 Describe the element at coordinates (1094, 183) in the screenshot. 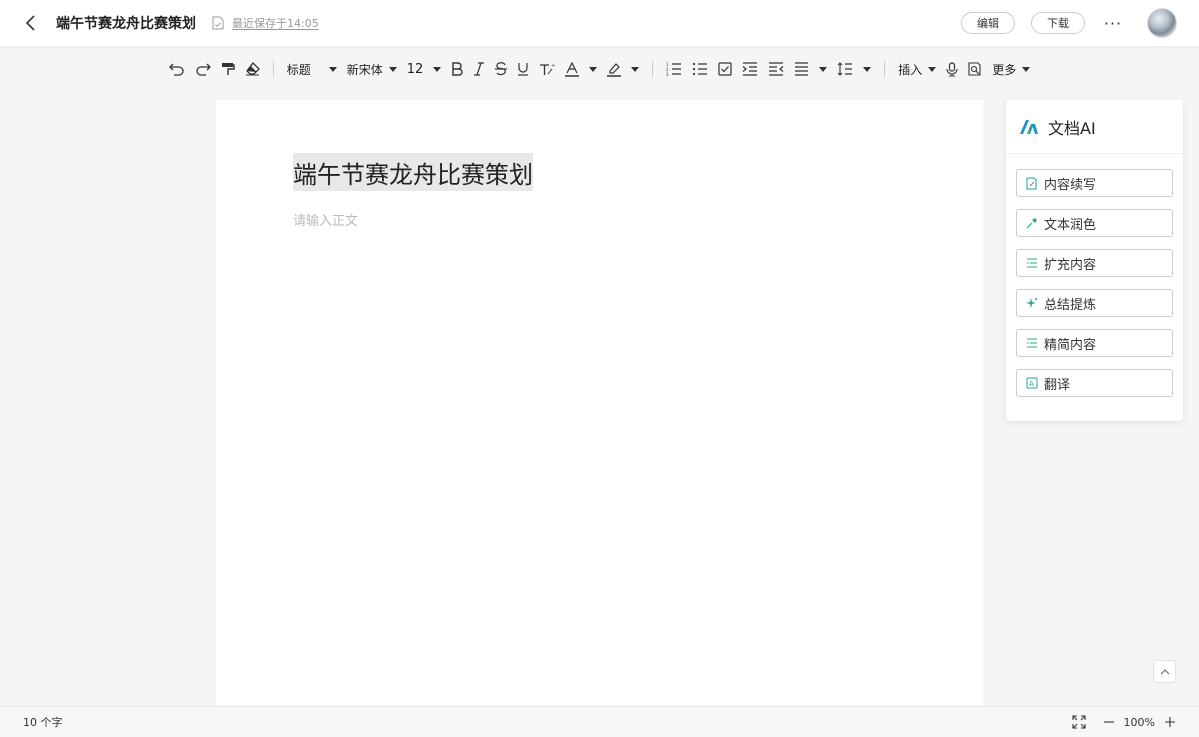

I see `ai-continue-writing-button: 内容续写` at that location.